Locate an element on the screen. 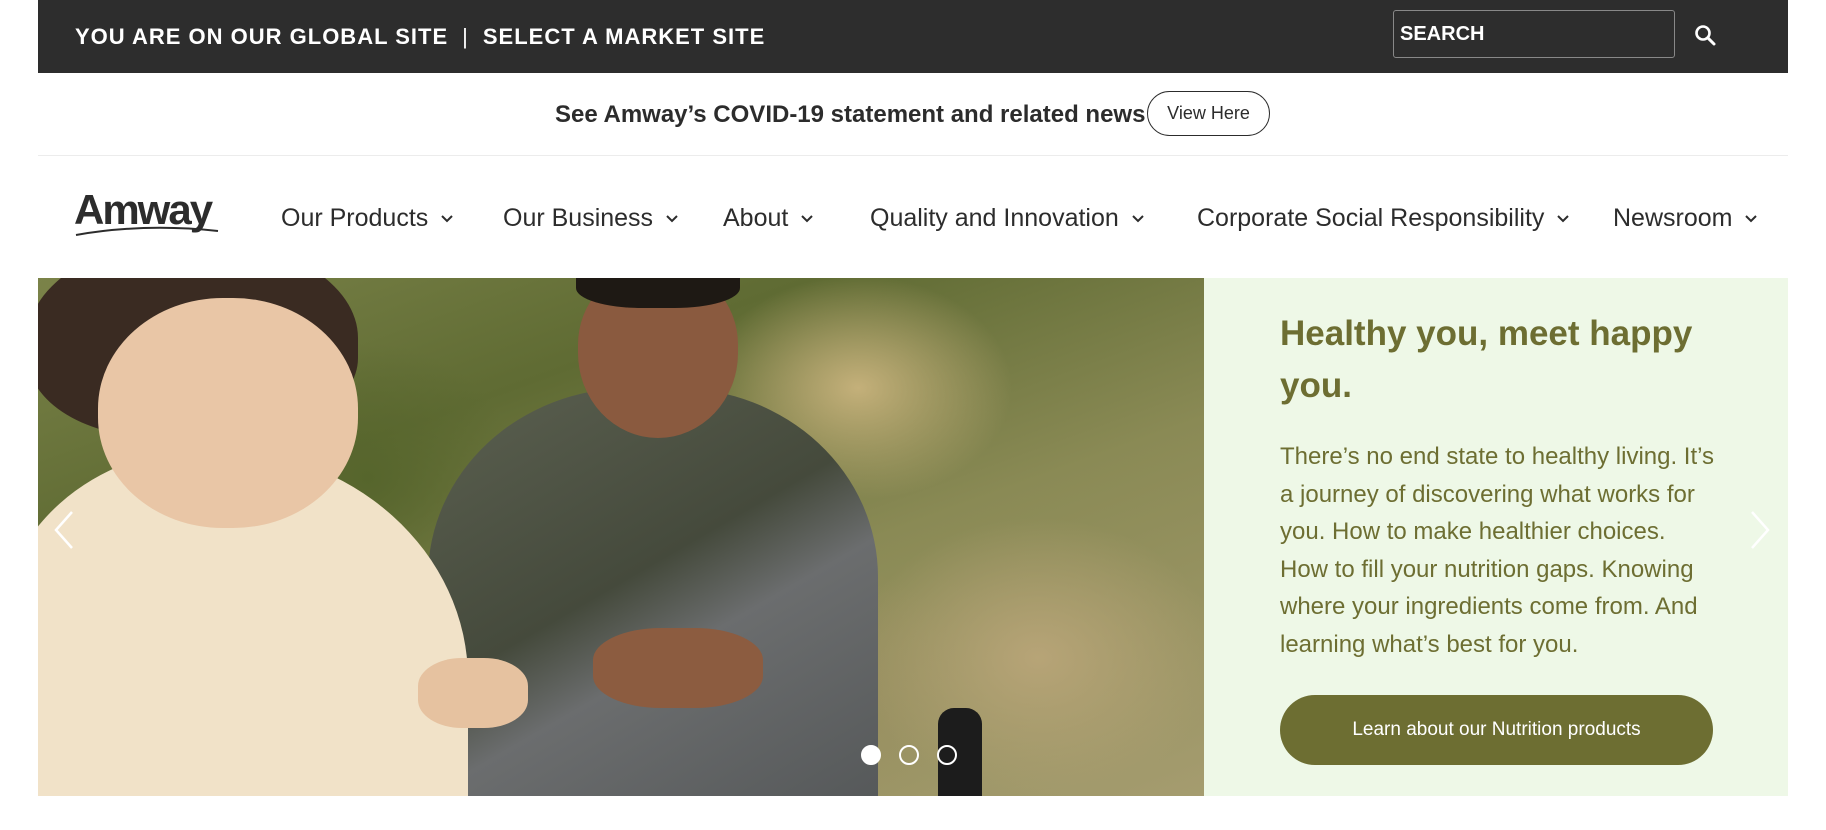  nav-item-our-business: Our Business is located at coordinates (591, 218).